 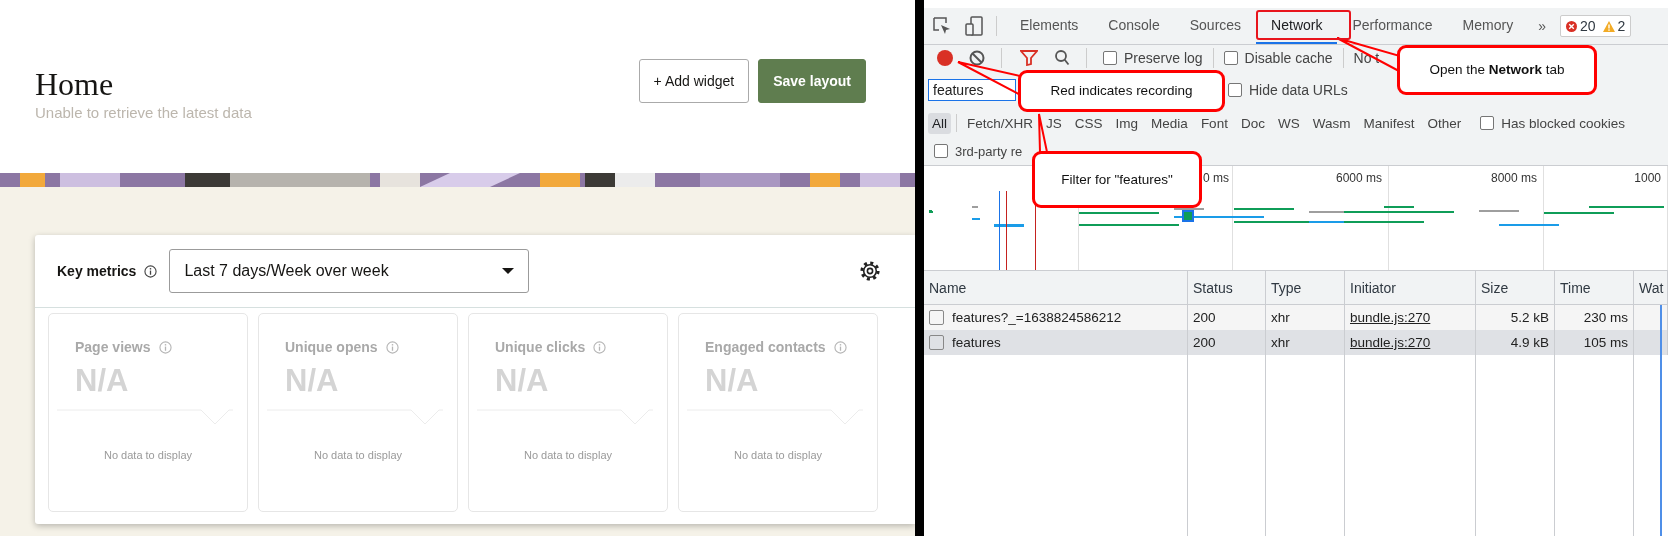 What do you see at coordinates (1515, 288) in the screenshot?
I see `column-header: Size` at bounding box center [1515, 288].